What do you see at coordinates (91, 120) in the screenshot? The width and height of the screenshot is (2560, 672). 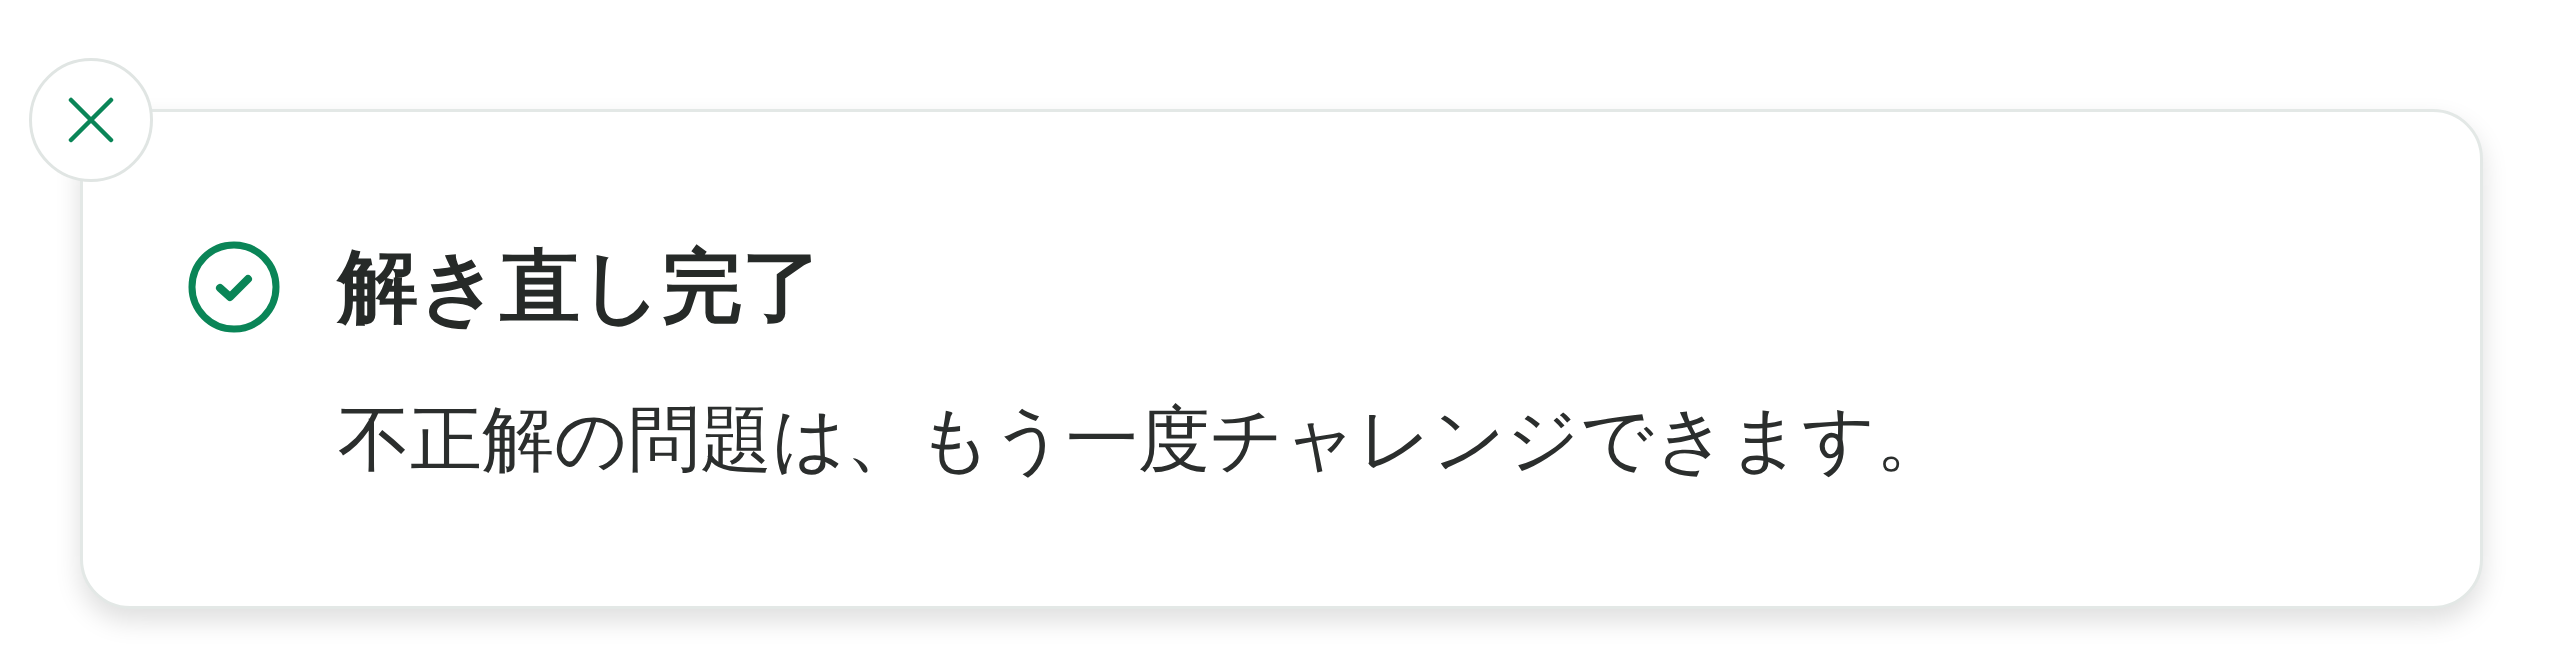 I see `close-icon` at bounding box center [91, 120].